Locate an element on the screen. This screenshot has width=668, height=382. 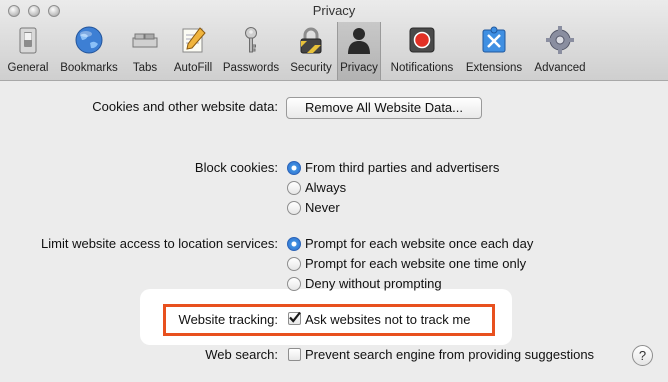
tab-extensions: Extensions is located at coordinates (494, 51).